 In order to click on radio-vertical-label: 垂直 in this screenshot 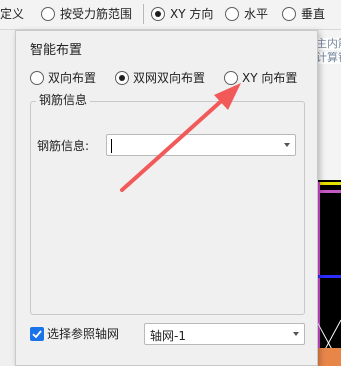, I will do `click(313, 14)`.